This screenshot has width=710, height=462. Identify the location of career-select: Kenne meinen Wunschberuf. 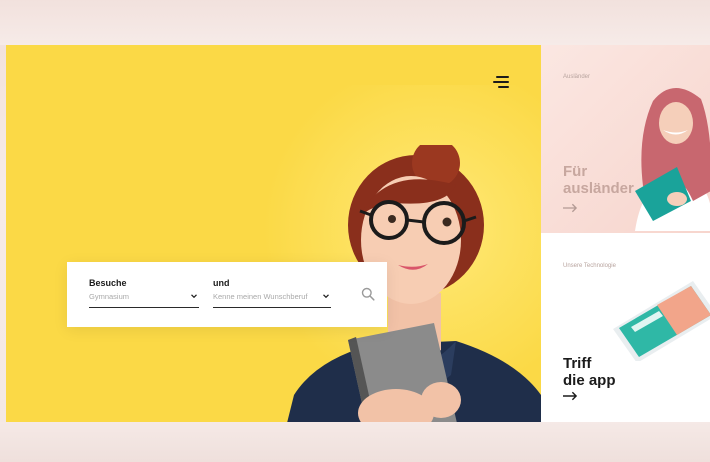
(272, 298).